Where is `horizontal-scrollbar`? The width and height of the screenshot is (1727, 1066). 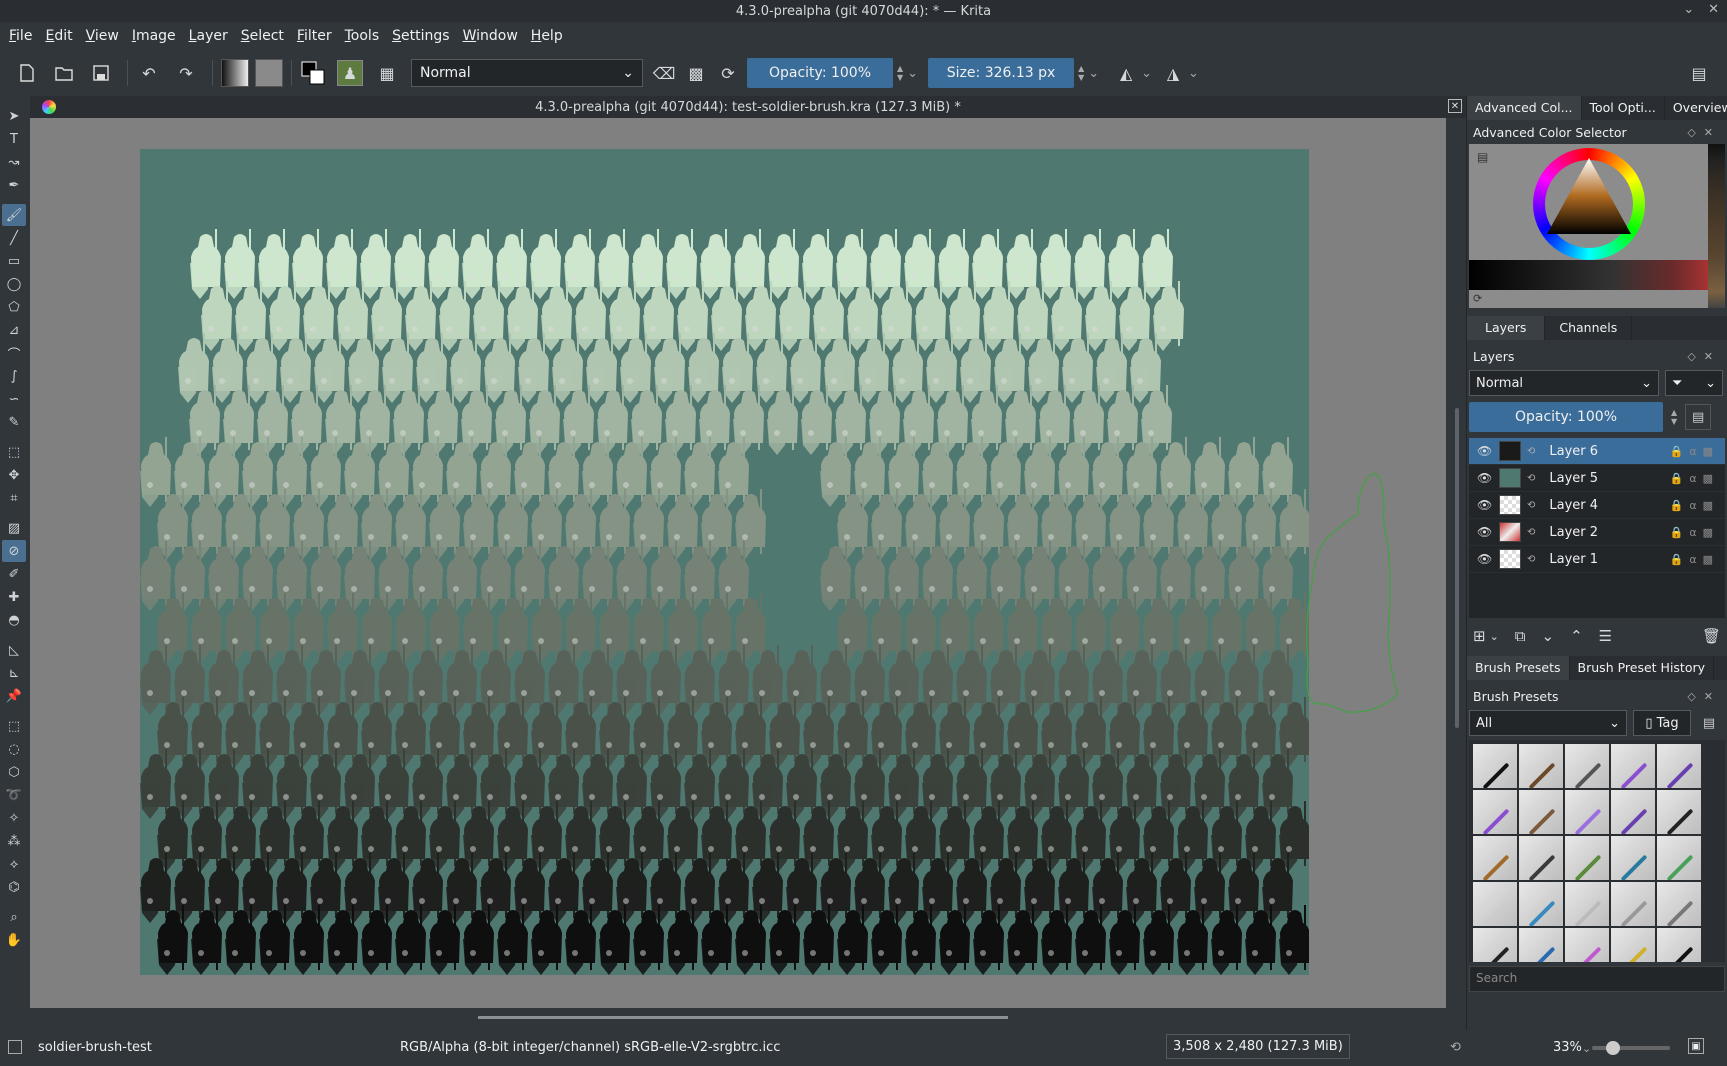
horizontal-scrollbar is located at coordinates (748, 1017).